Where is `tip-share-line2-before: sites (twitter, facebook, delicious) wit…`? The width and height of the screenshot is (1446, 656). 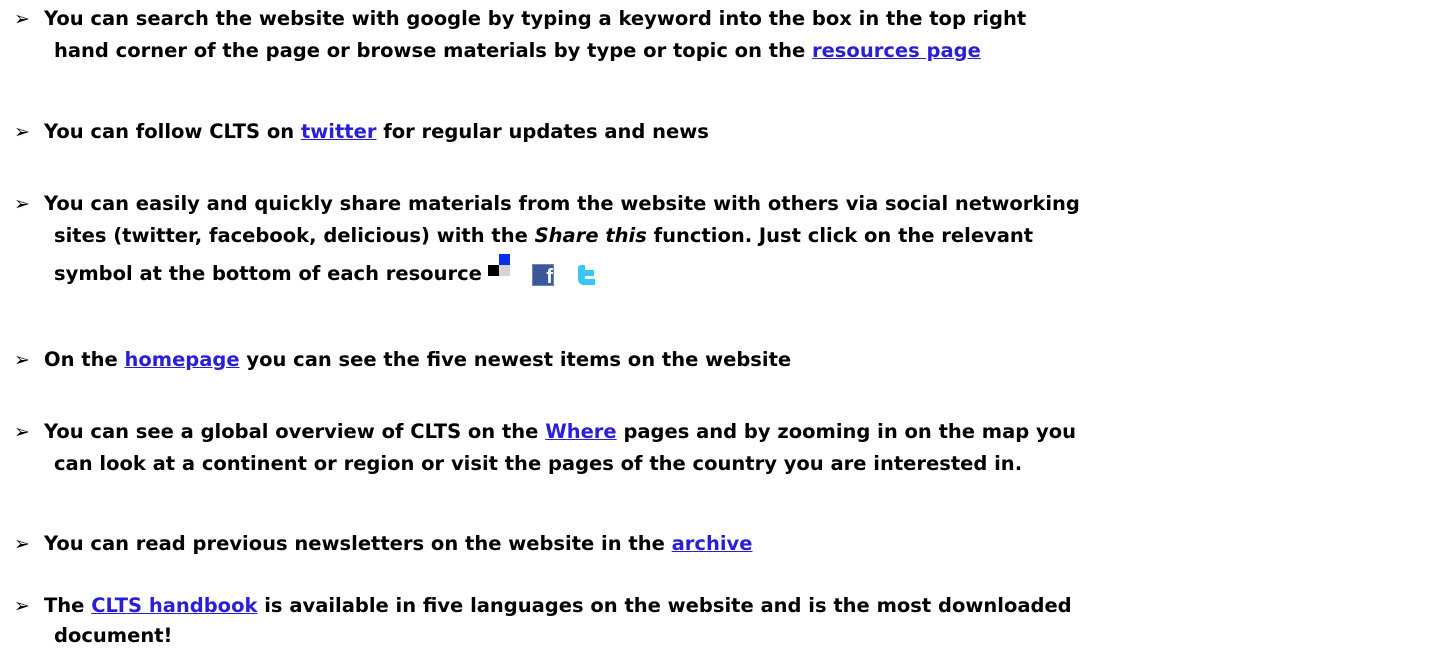 tip-share-line2-before: sites (twitter, facebook, delicious) wit… is located at coordinates (294, 235).